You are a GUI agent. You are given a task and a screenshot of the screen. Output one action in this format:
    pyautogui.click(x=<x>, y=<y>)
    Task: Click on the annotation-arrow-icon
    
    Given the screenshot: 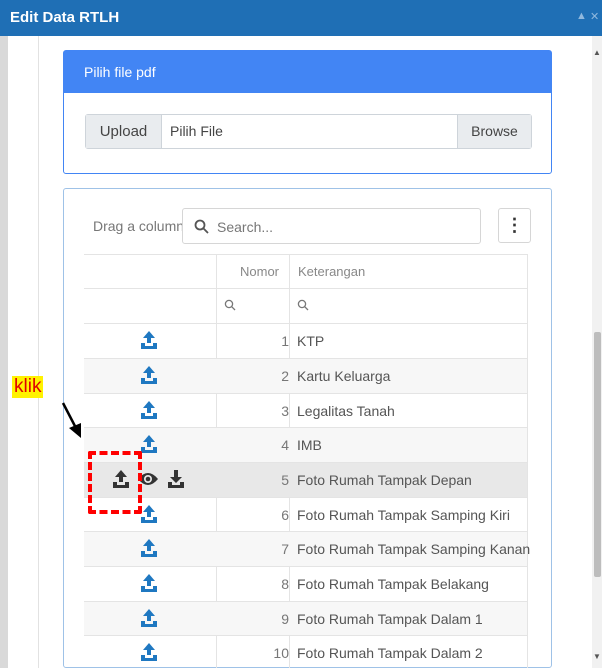 What is the action you would take?
    pyautogui.click(x=71, y=420)
    